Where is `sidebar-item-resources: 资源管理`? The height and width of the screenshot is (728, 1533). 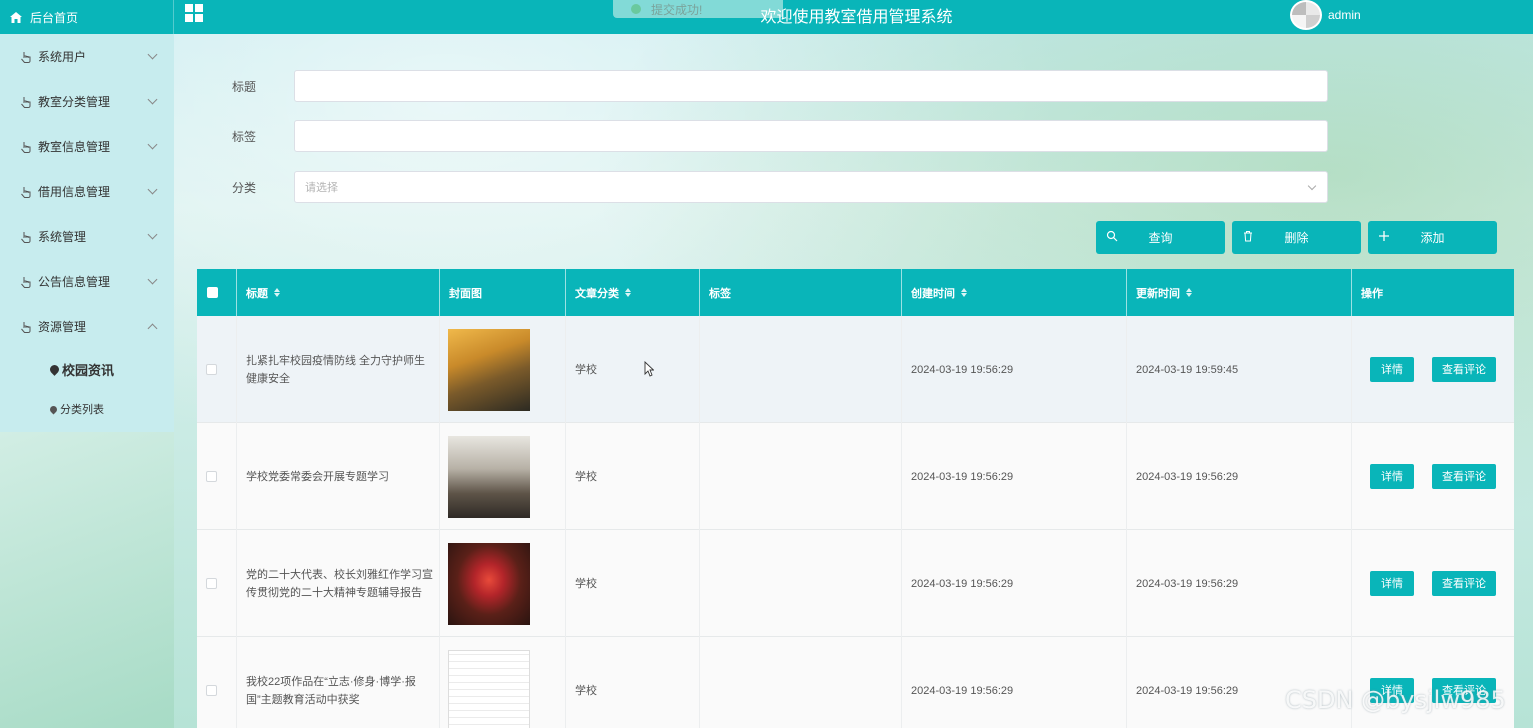
sidebar-item-resources: 资源管理 is located at coordinates (87, 326).